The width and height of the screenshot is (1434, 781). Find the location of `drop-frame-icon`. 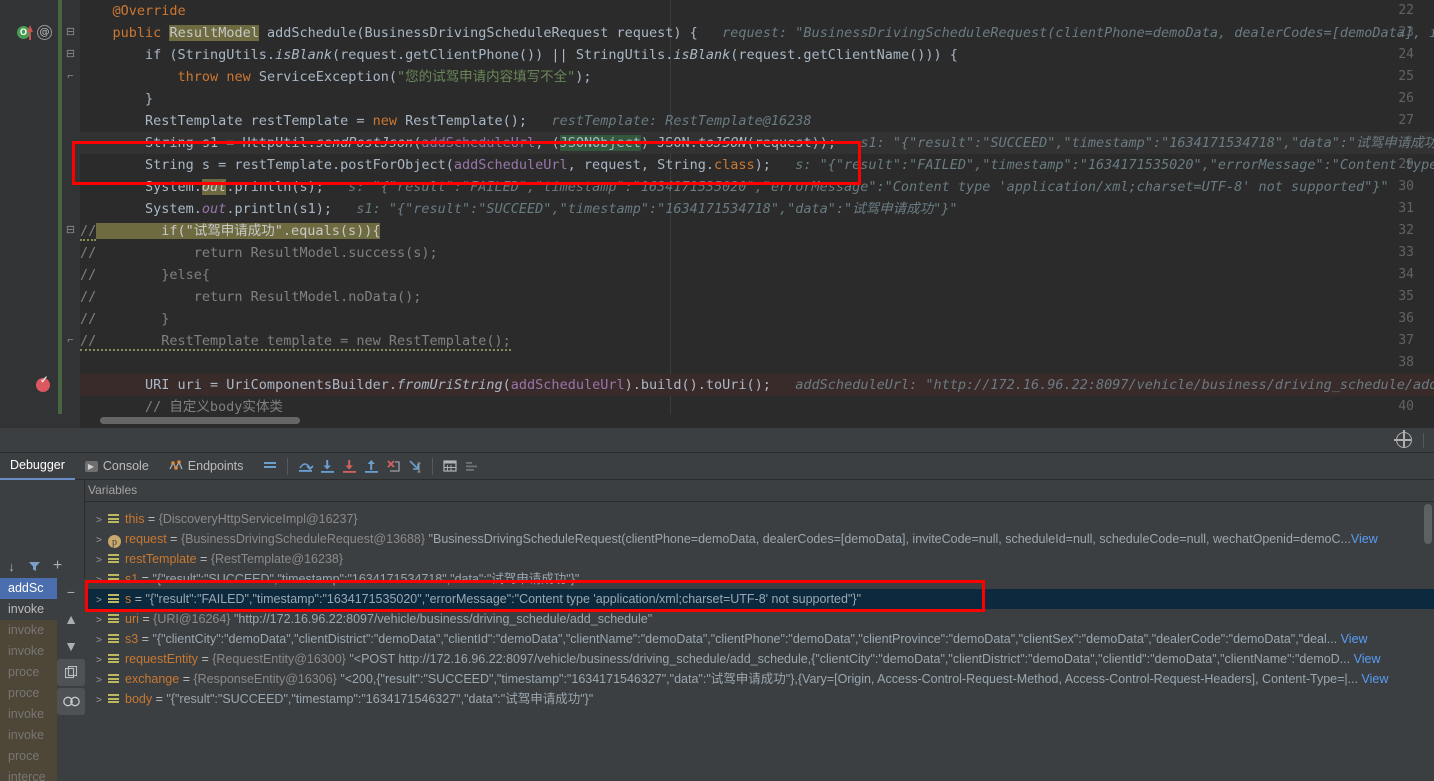

drop-frame-icon is located at coordinates (393, 466).